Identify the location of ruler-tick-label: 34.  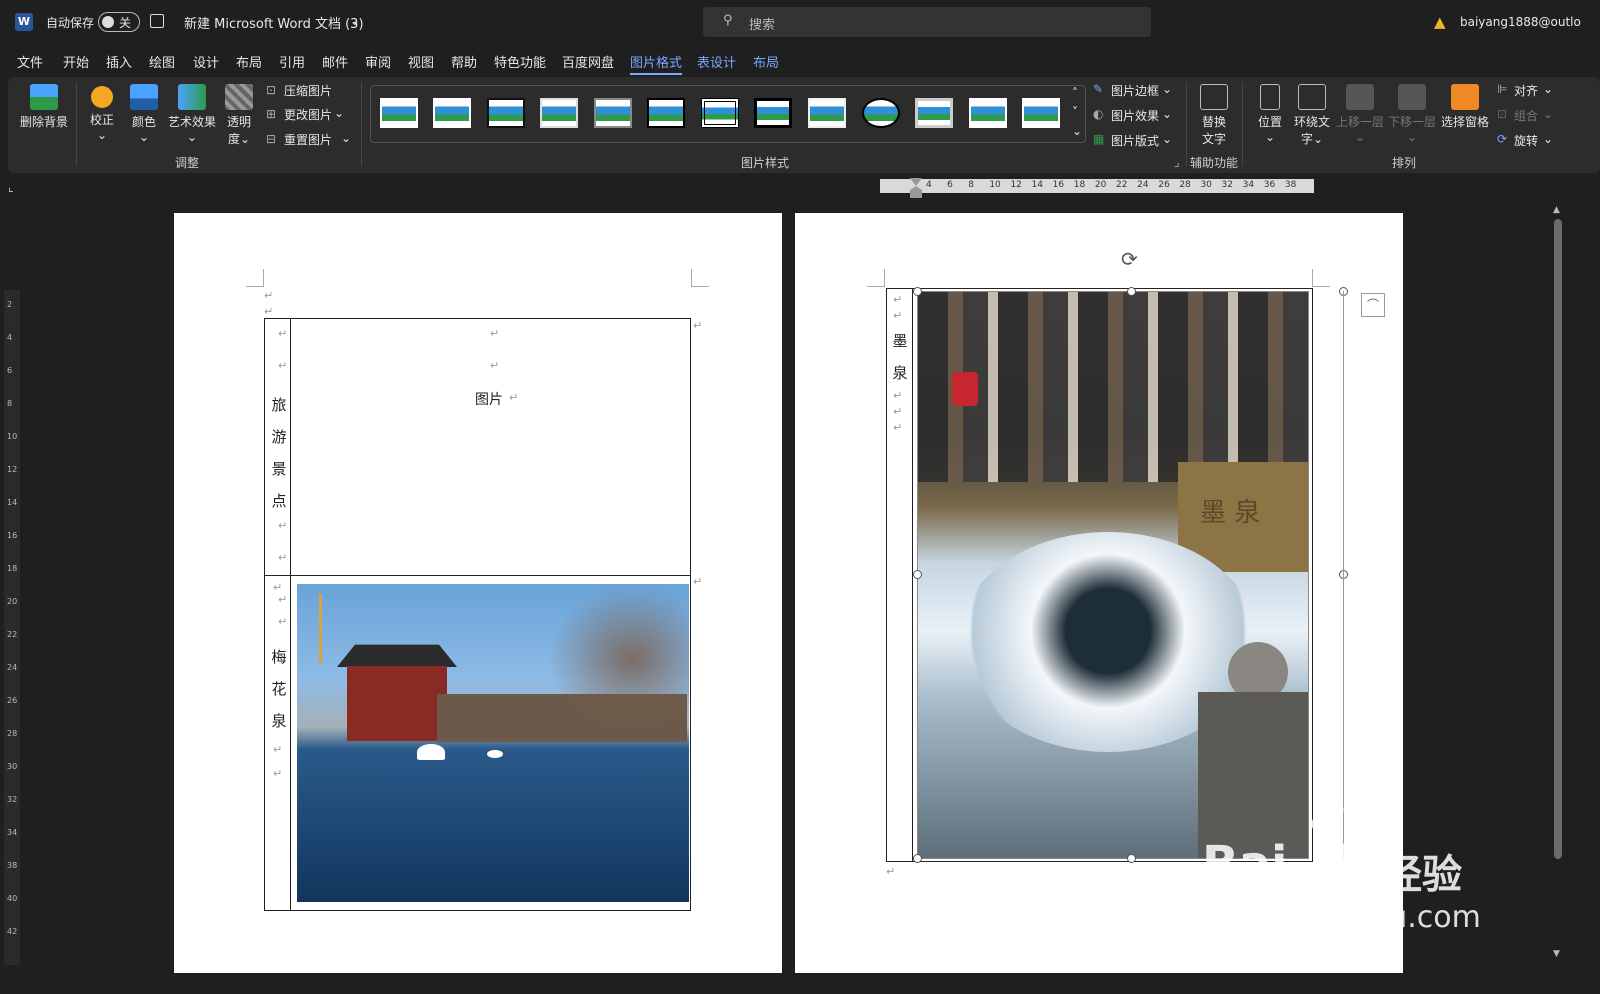
(1248, 185).